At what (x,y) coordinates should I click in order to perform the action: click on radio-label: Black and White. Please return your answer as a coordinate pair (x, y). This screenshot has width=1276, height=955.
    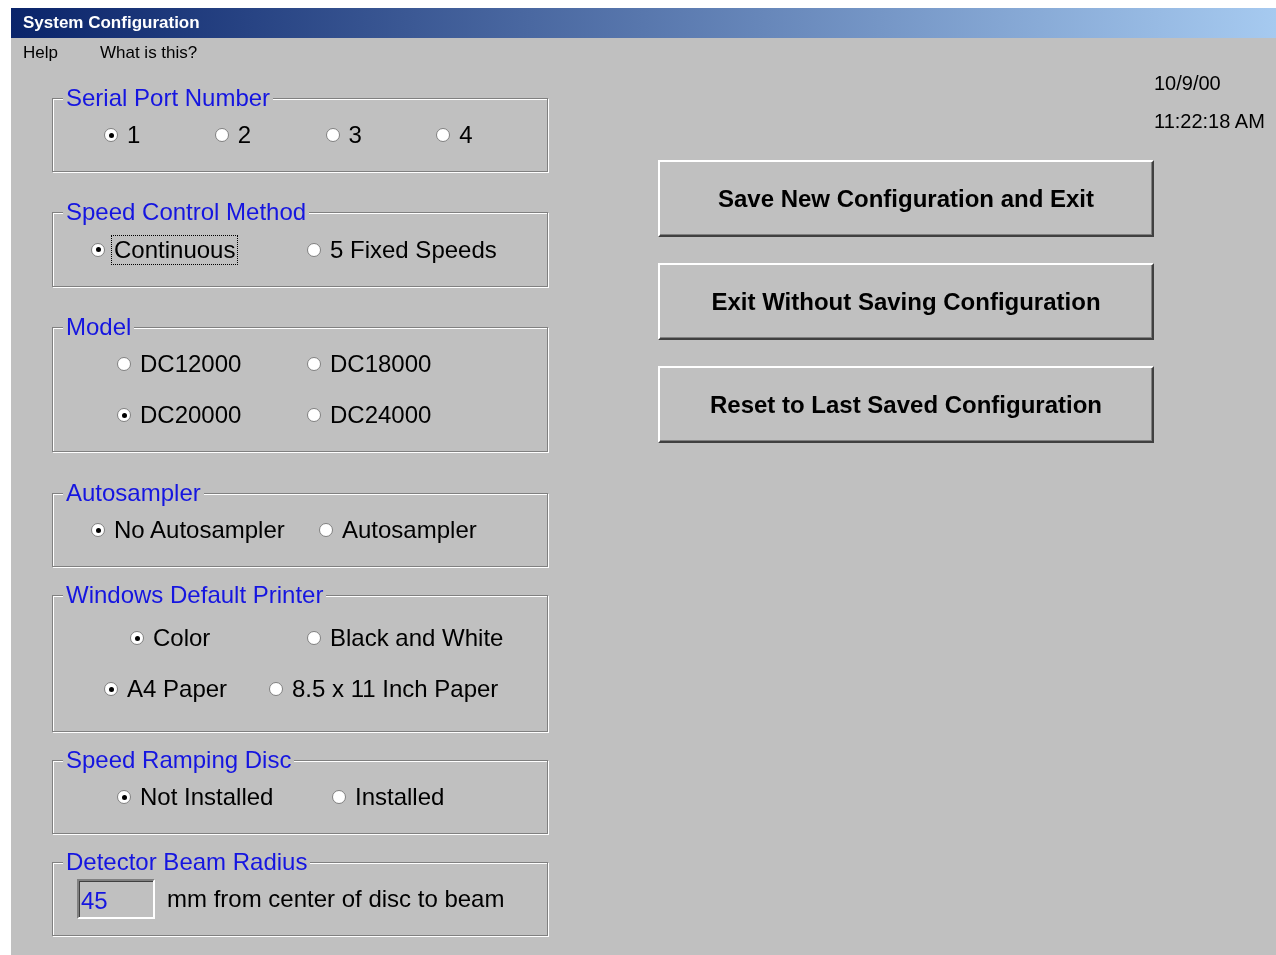
    Looking at the image, I should click on (417, 638).